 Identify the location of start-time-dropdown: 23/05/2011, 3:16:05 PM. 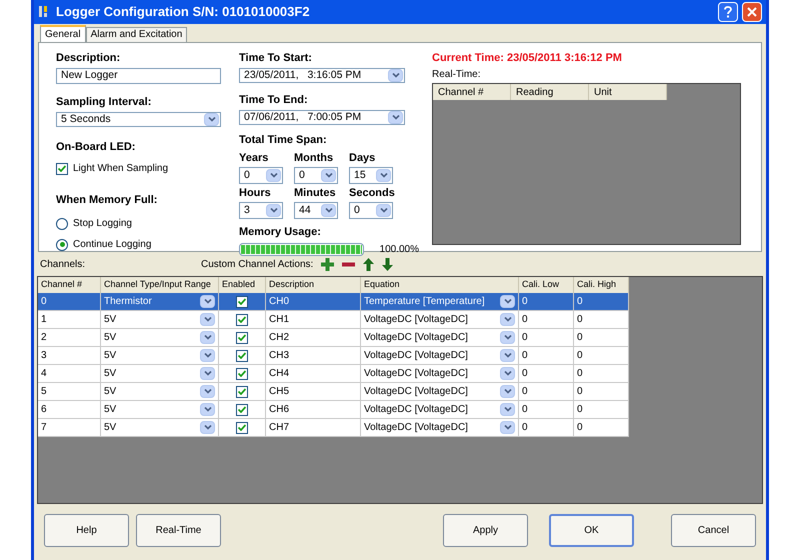
(322, 75).